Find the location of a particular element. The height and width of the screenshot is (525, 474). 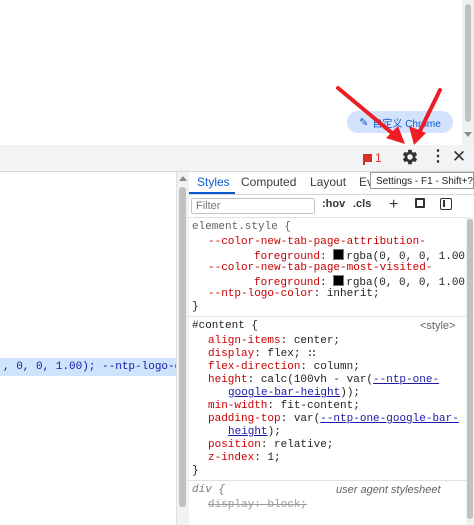

selected-dom-node-line: , 0, 0, 1.00); --ntp-logo-col is located at coordinates (88, 367).